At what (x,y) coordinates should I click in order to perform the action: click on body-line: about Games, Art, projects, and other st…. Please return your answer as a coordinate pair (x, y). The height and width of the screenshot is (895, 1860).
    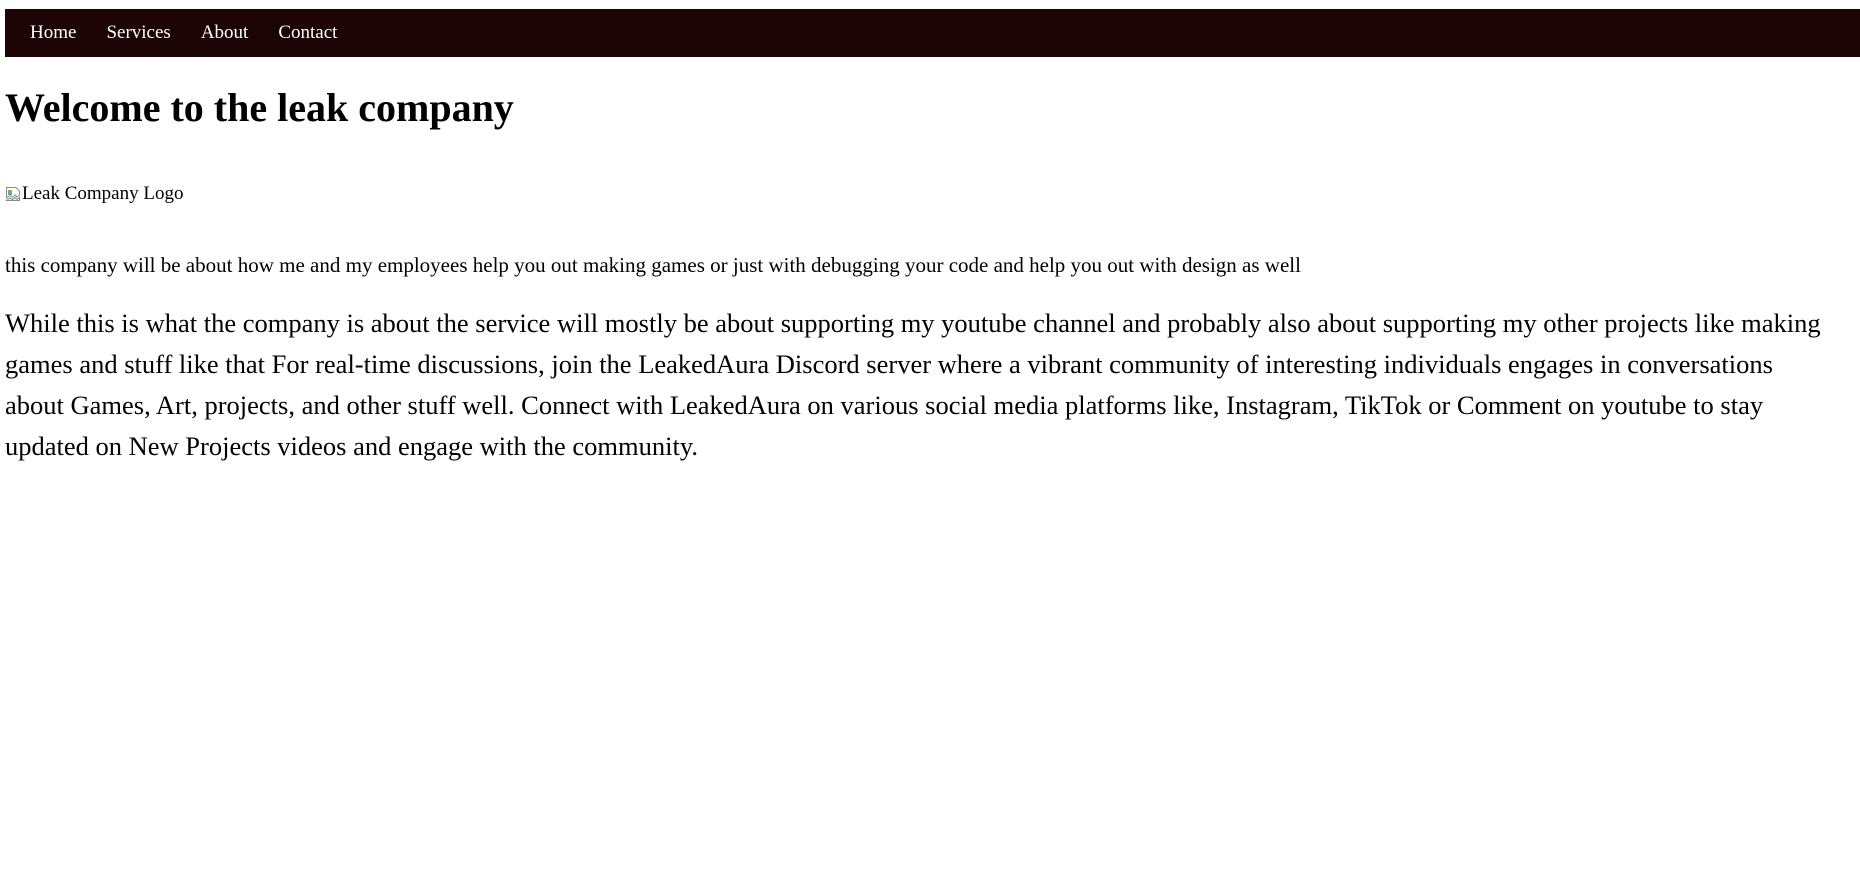
    Looking at the image, I should click on (884, 405).